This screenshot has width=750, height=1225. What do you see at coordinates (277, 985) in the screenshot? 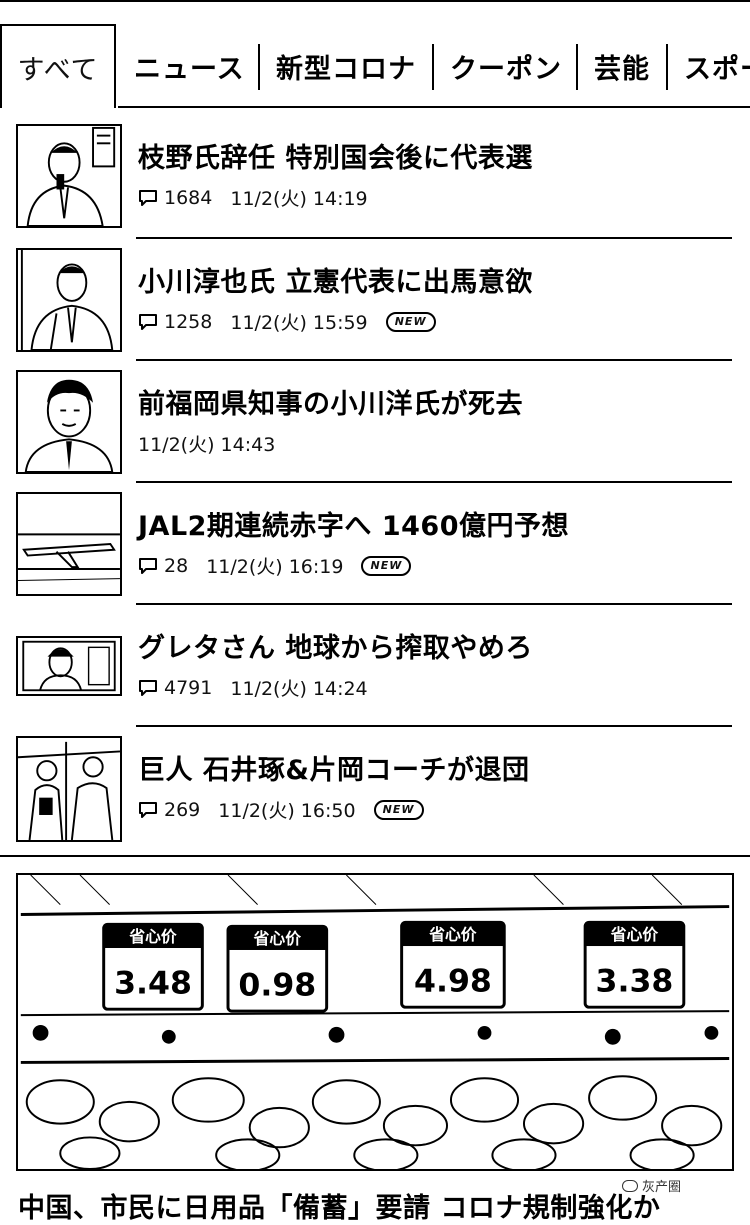
I see `svg-text: 0.98` at bounding box center [277, 985].